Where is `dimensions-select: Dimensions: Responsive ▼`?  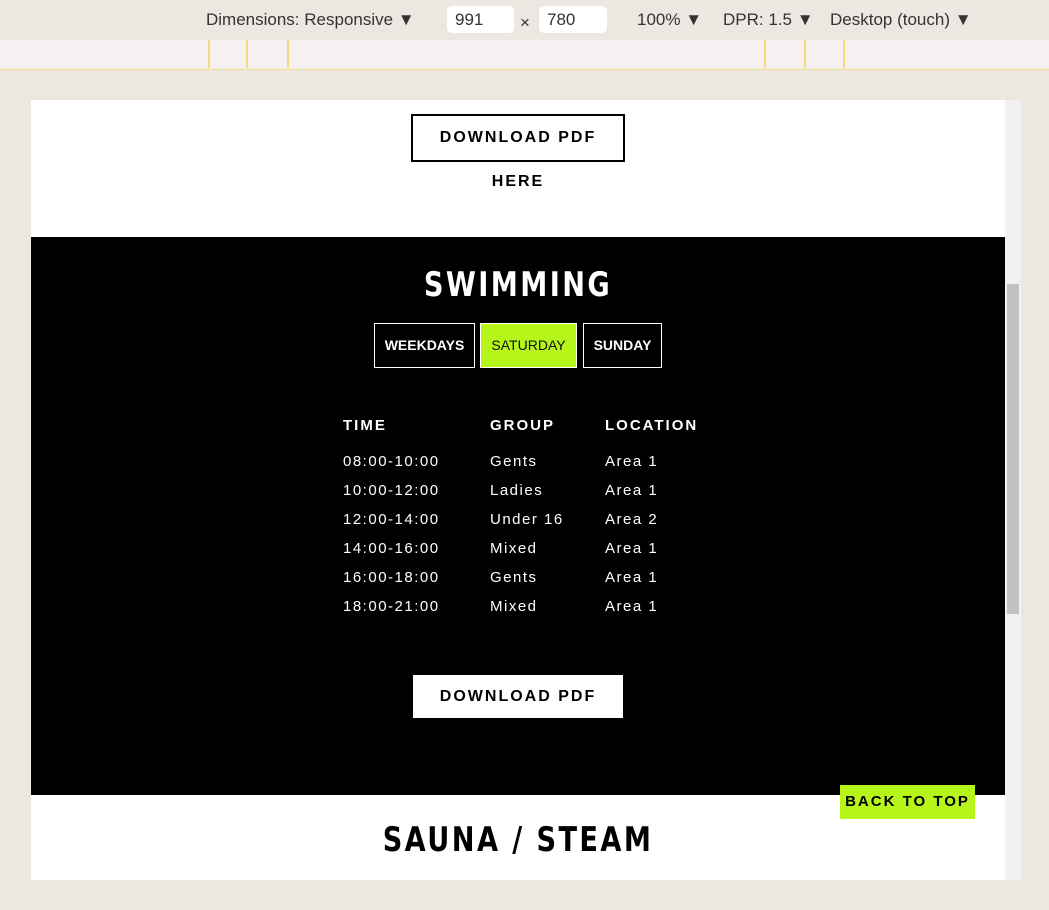
dimensions-select: Dimensions: Responsive ▼ is located at coordinates (310, 20).